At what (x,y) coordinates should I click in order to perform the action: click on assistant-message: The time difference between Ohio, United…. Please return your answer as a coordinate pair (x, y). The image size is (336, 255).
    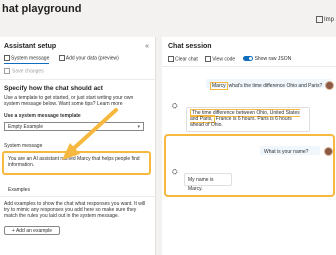
    Looking at the image, I should click on (248, 119).